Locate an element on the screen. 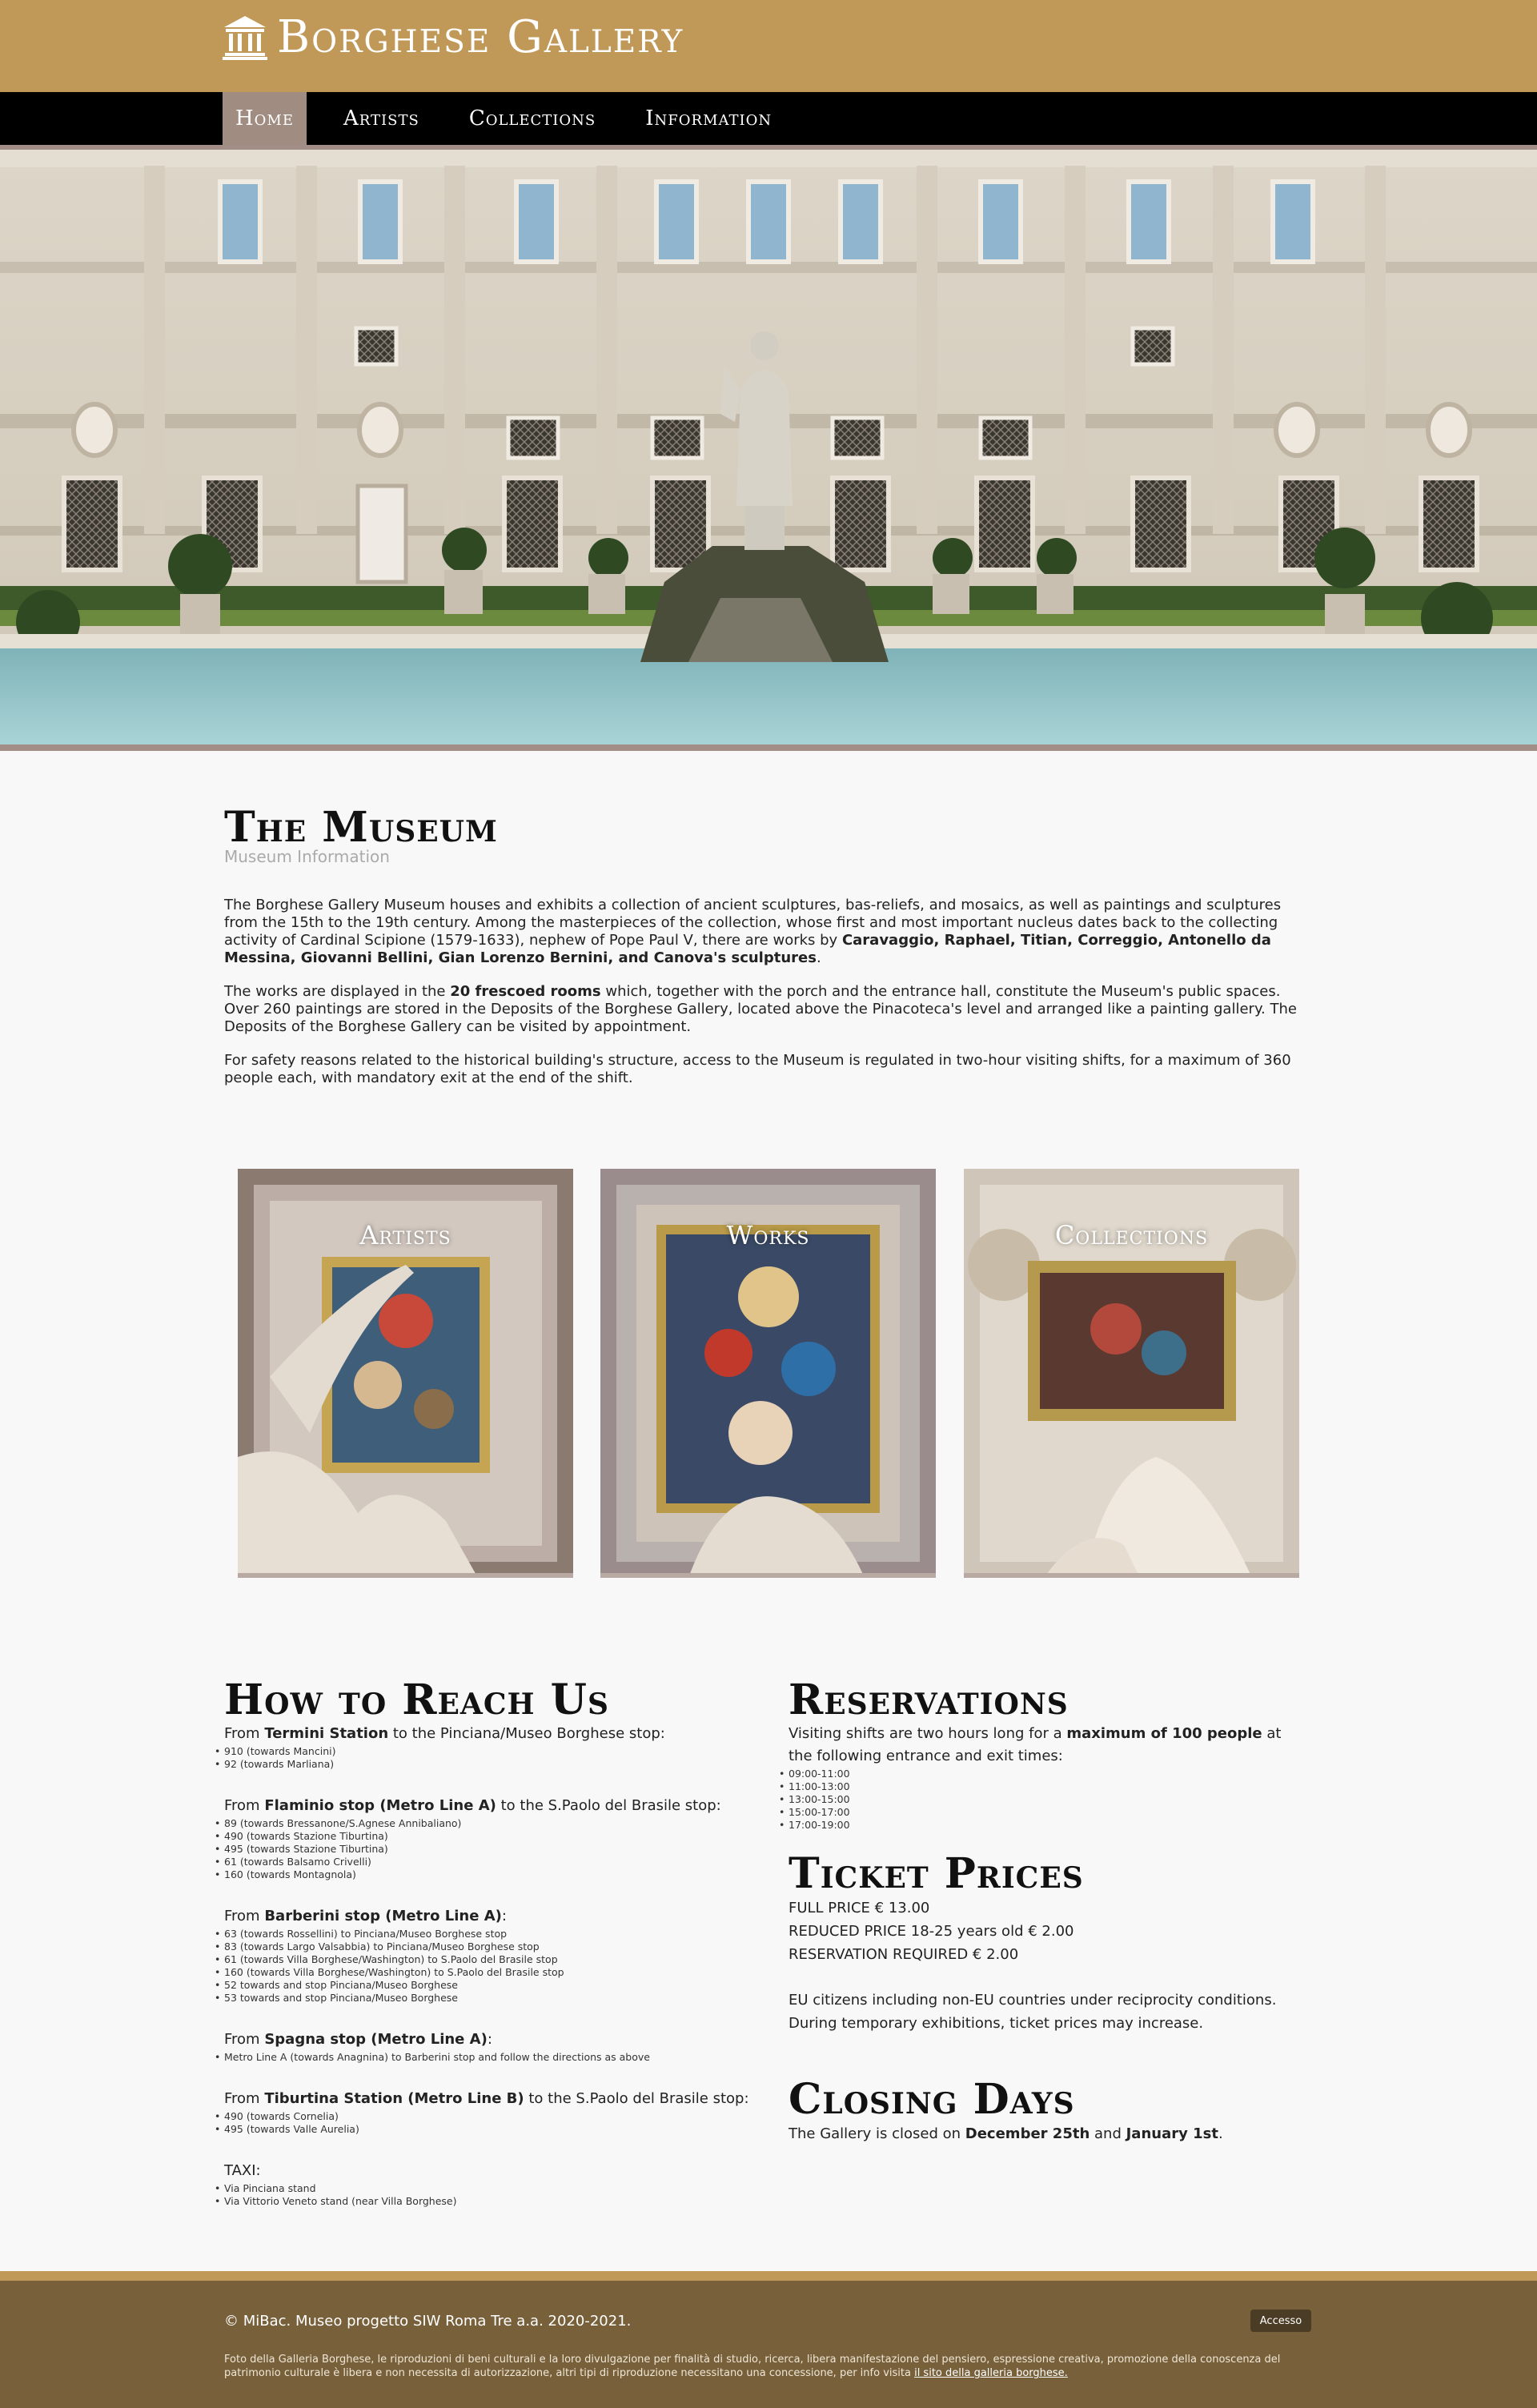 This screenshot has height=2408, width=1537. nav-artists: Artists is located at coordinates (382, 118).